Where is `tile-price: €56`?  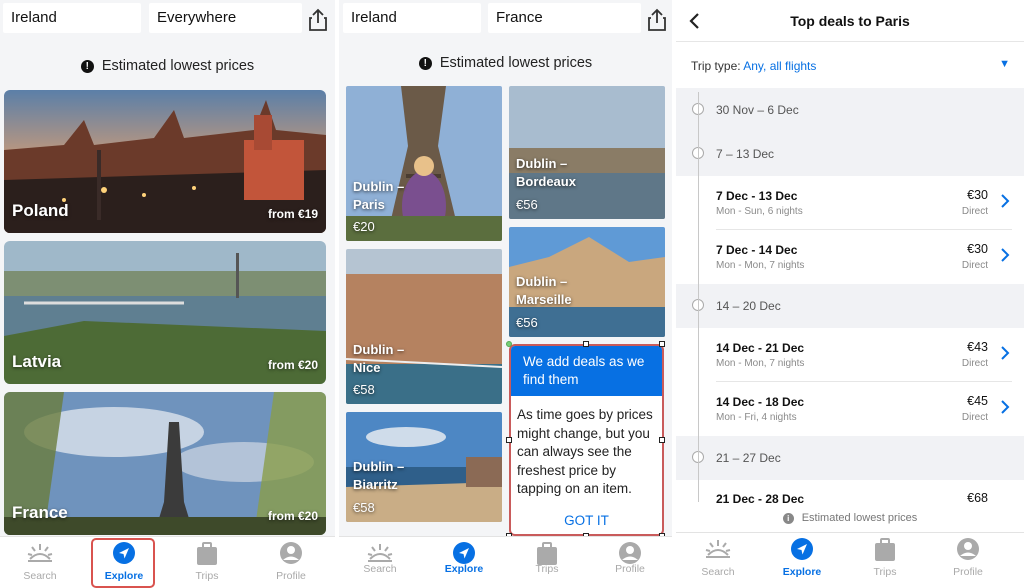 tile-price: €56 is located at coordinates (527, 204).